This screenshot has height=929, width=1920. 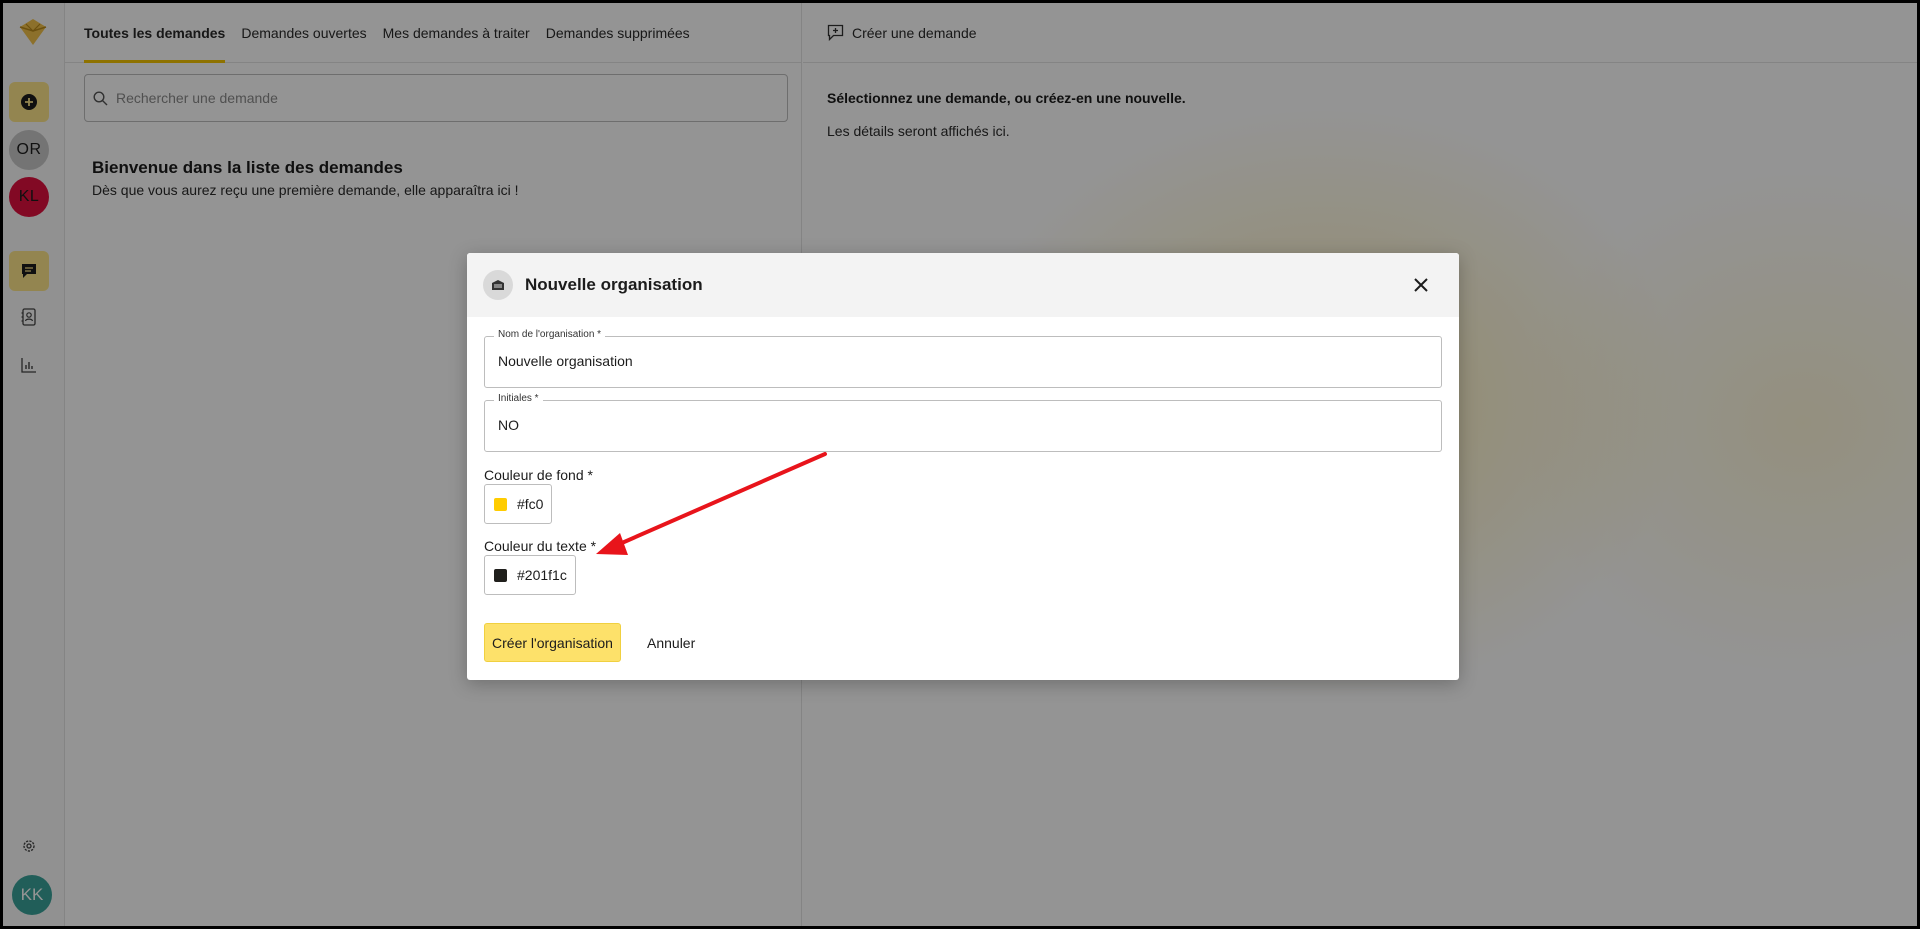 I want to click on background-color-value: #fc0, so click(x=530, y=504).